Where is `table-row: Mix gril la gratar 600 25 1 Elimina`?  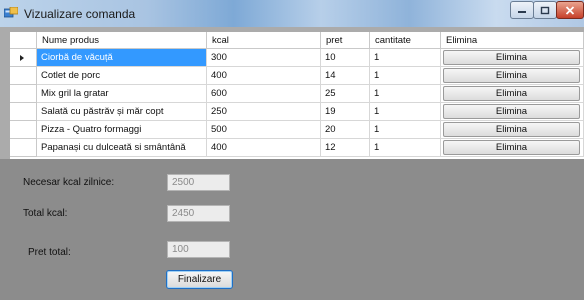
table-row: Mix gril la gratar 600 25 1 Elimina is located at coordinates (297, 94).